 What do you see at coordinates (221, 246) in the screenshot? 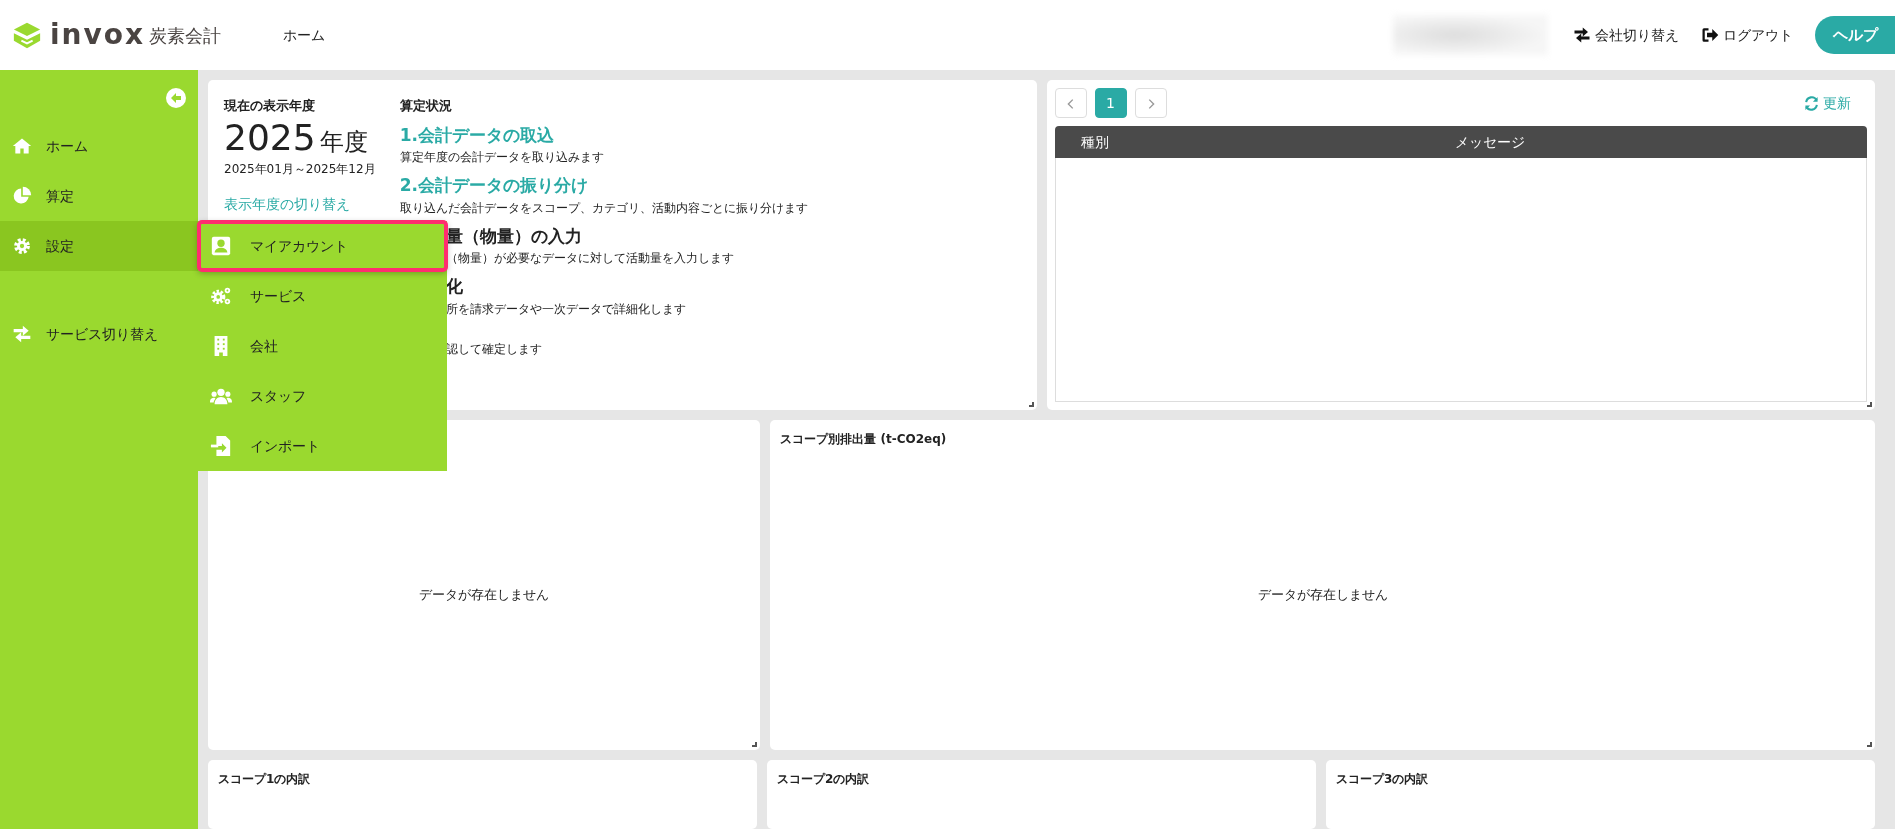
I see `user-card-icon` at bounding box center [221, 246].